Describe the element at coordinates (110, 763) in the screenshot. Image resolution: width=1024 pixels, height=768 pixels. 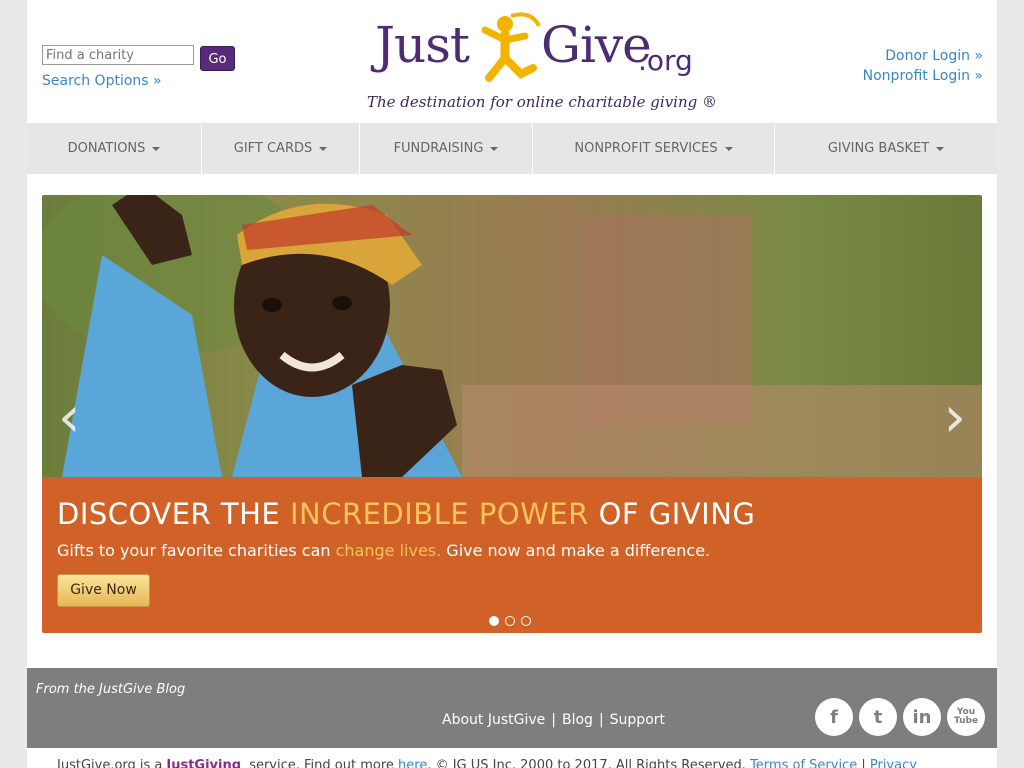
I see `copyright-text: JustGive.org is a` at that location.